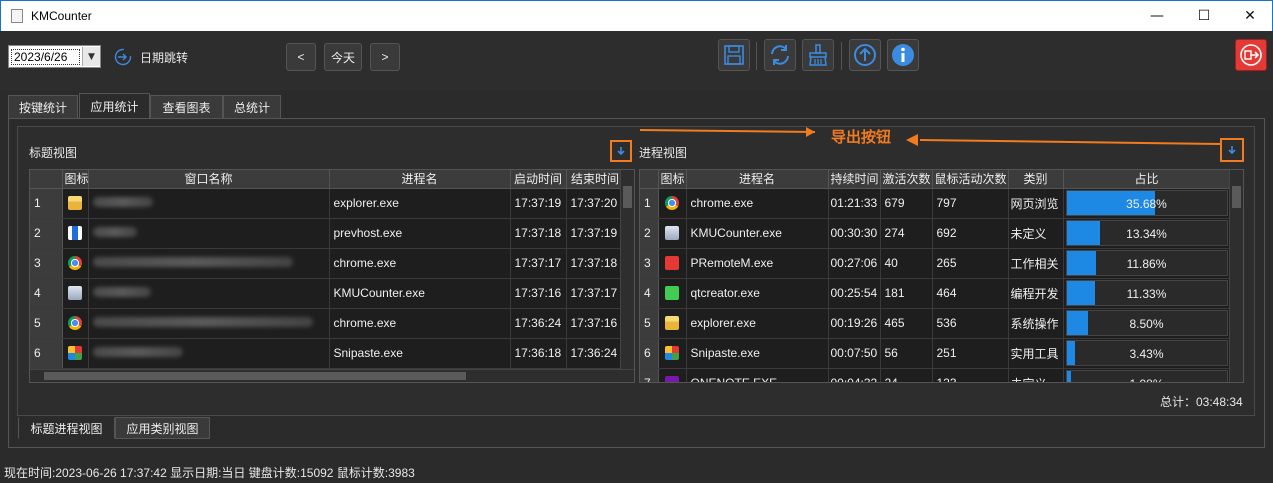  Describe the element at coordinates (935, 375) in the screenshot. I see `table-row: 7 ONENOTE.EXE00:04:3224123未定义1.98%` at that location.